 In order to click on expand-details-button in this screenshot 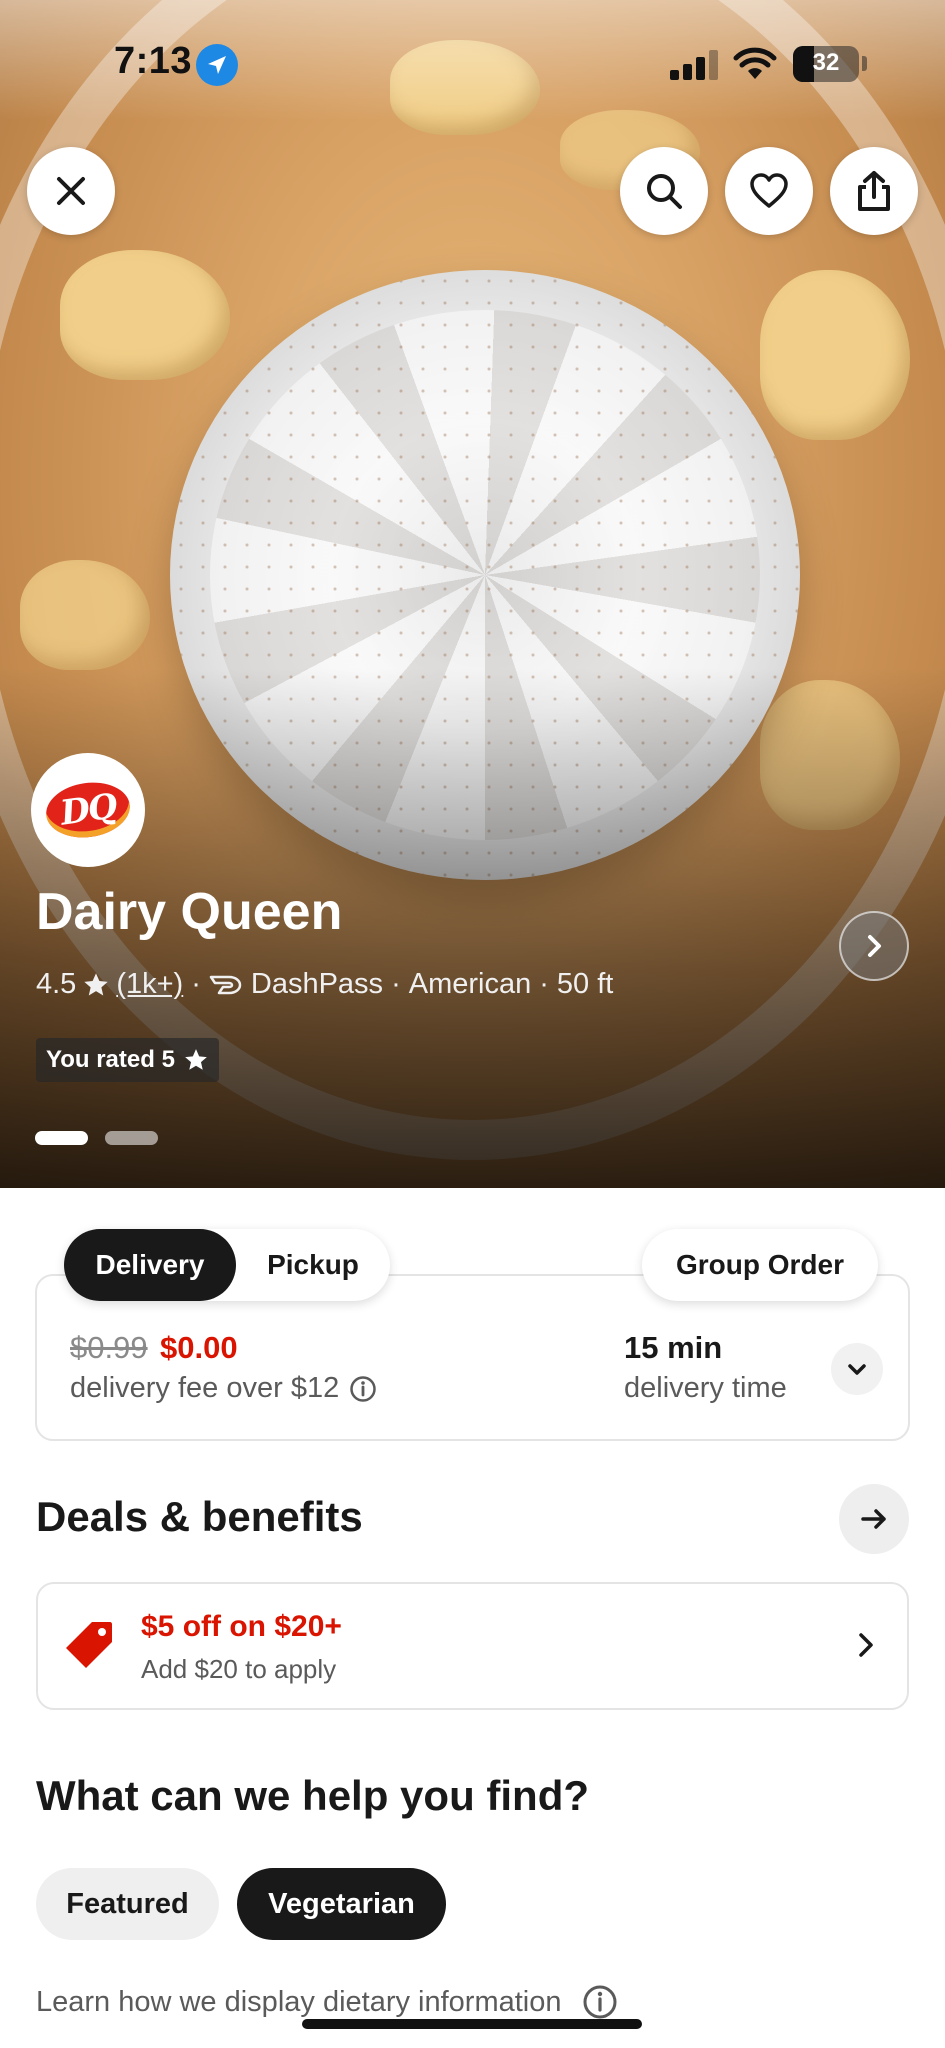, I will do `click(857, 1369)`.